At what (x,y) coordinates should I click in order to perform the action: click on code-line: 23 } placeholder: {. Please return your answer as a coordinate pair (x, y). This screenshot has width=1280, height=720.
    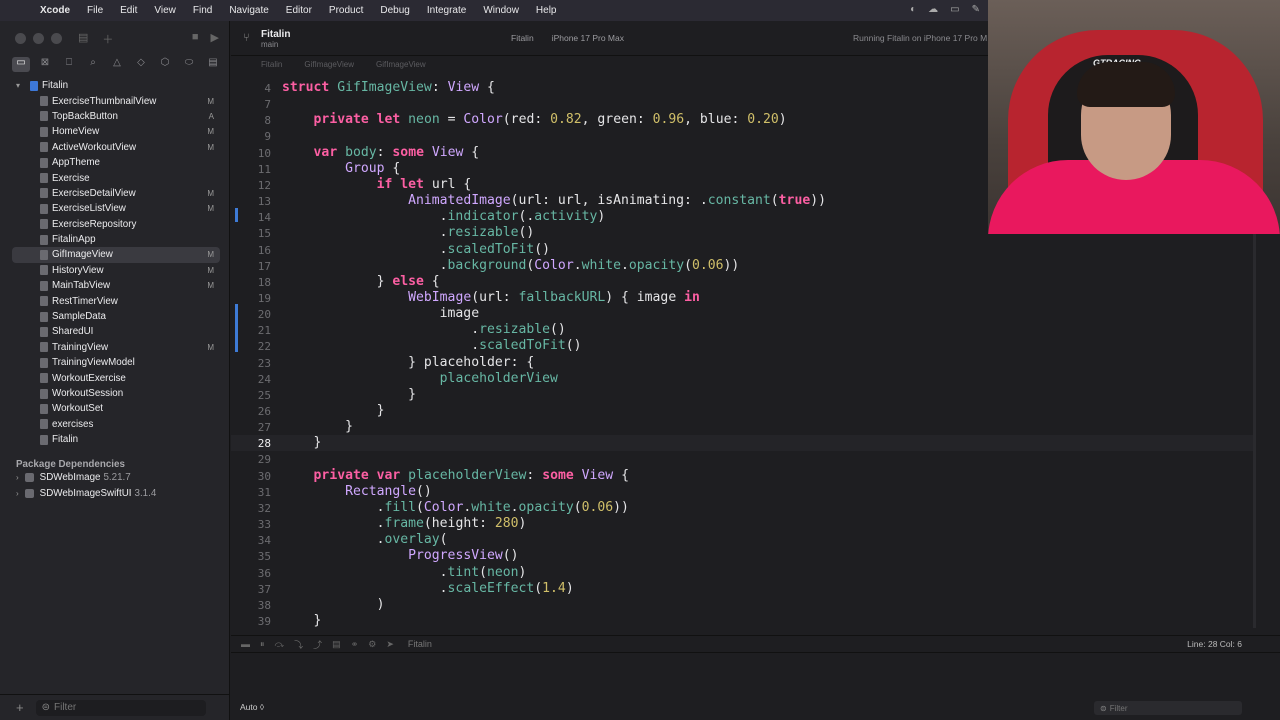
    Looking at the image, I should click on (743, 363).